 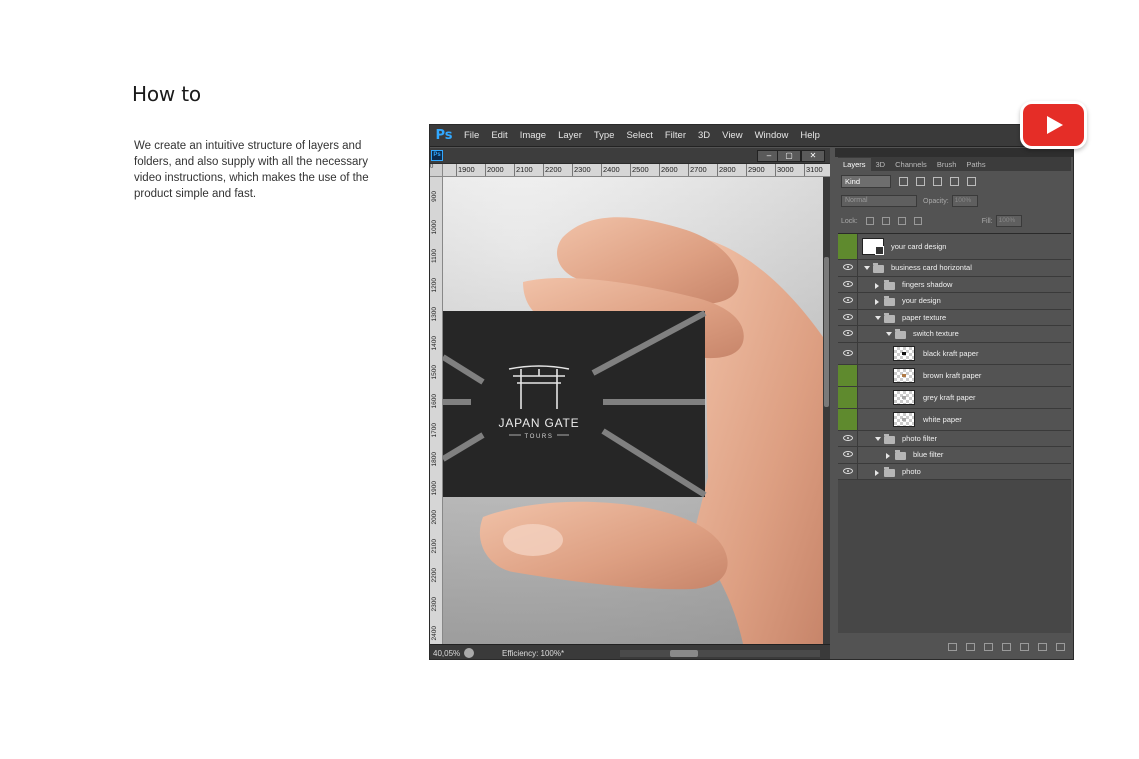 I want to click on layer-row: photo, so click(x=954, y=471).